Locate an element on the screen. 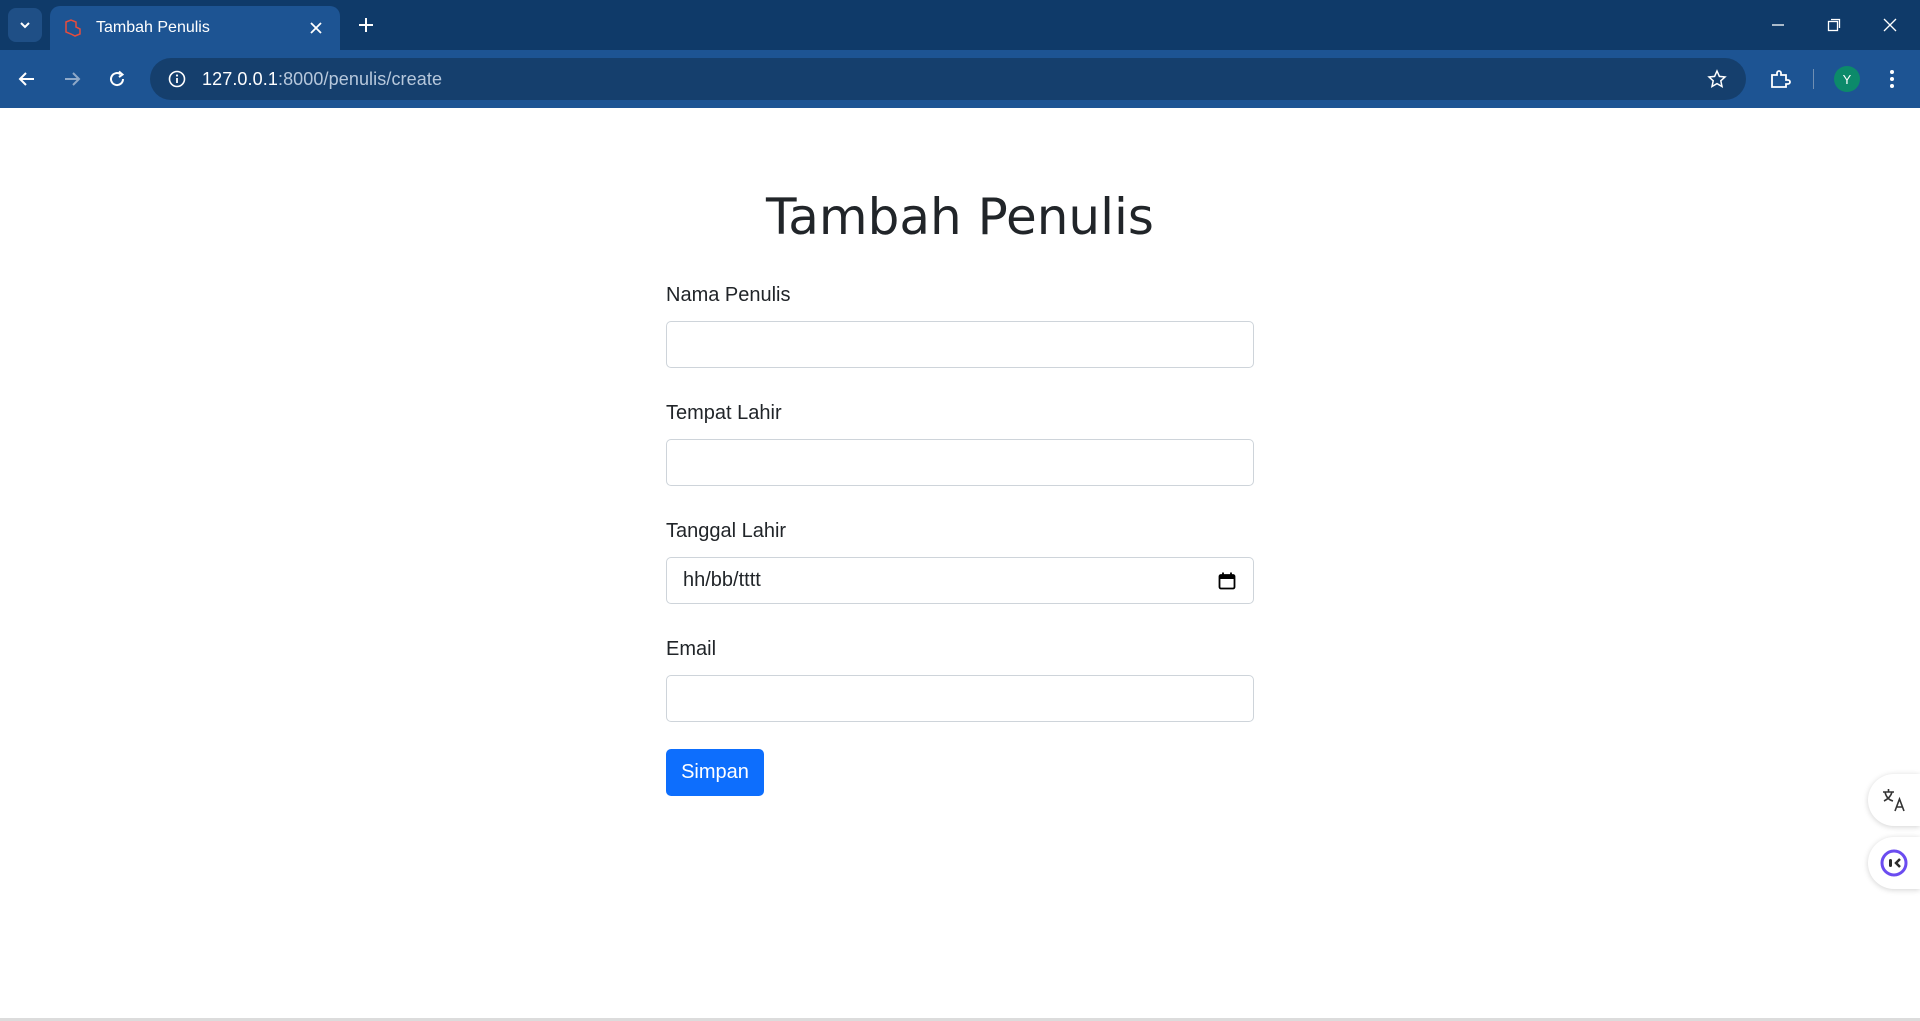  form-group-email: Email is located at coordinates (960, 679).